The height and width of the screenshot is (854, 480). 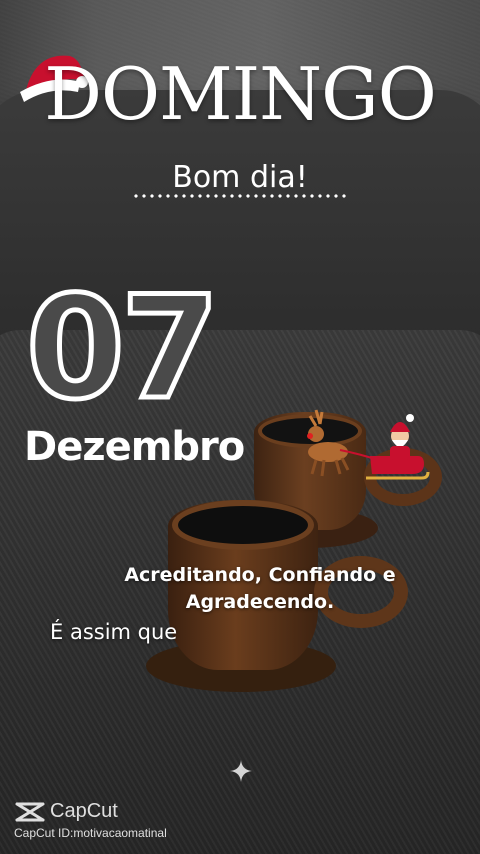 What do you see at coordinates (260, 575) in the screenshot?
I see `message-line-1: Acreditando, Confiando e` at bounding box center [260, 575].